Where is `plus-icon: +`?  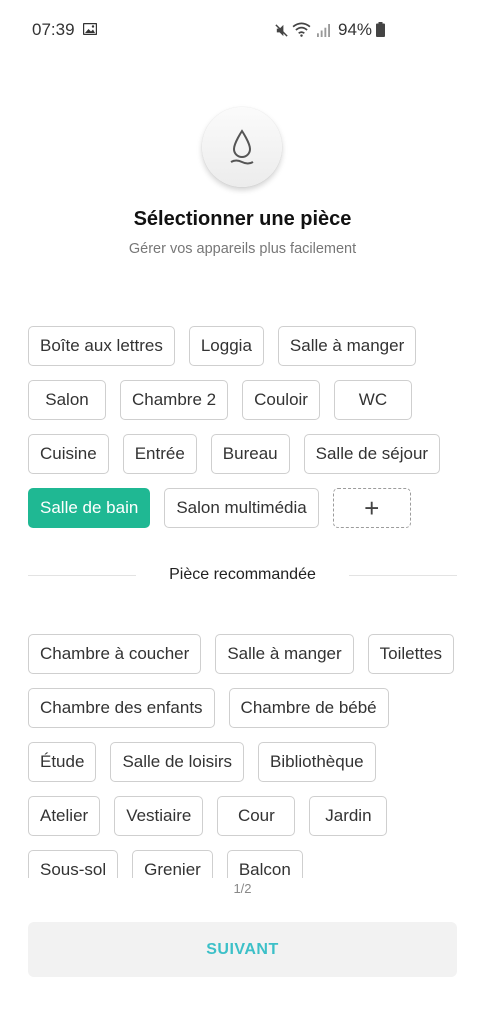
plus-icon: + is located at coordinates (372, 508).